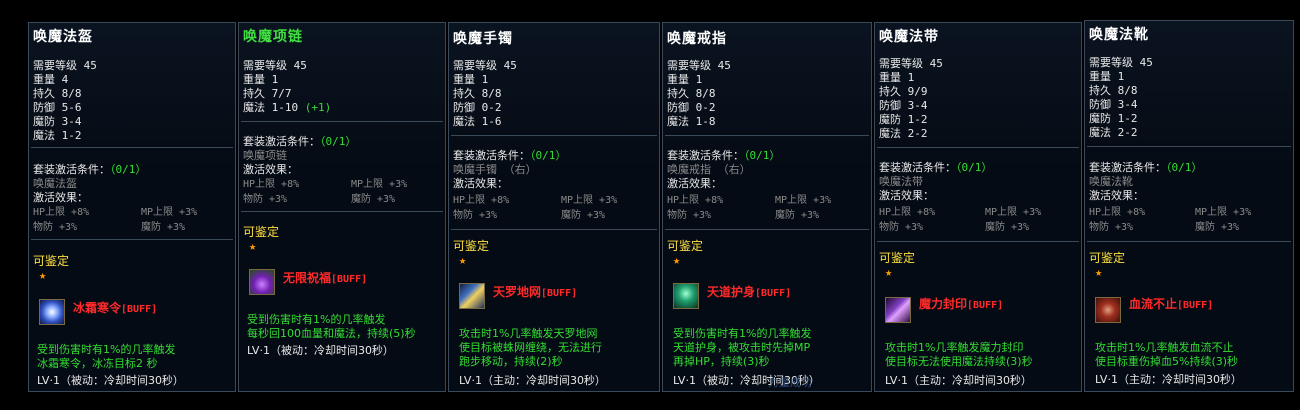 This screenshot has width=1300, height=410. Describe the element at coordinates (1164, 347) in the screenshot. I see `skill-desc-line: 攻击时1%几率触发血流不止` at that location.